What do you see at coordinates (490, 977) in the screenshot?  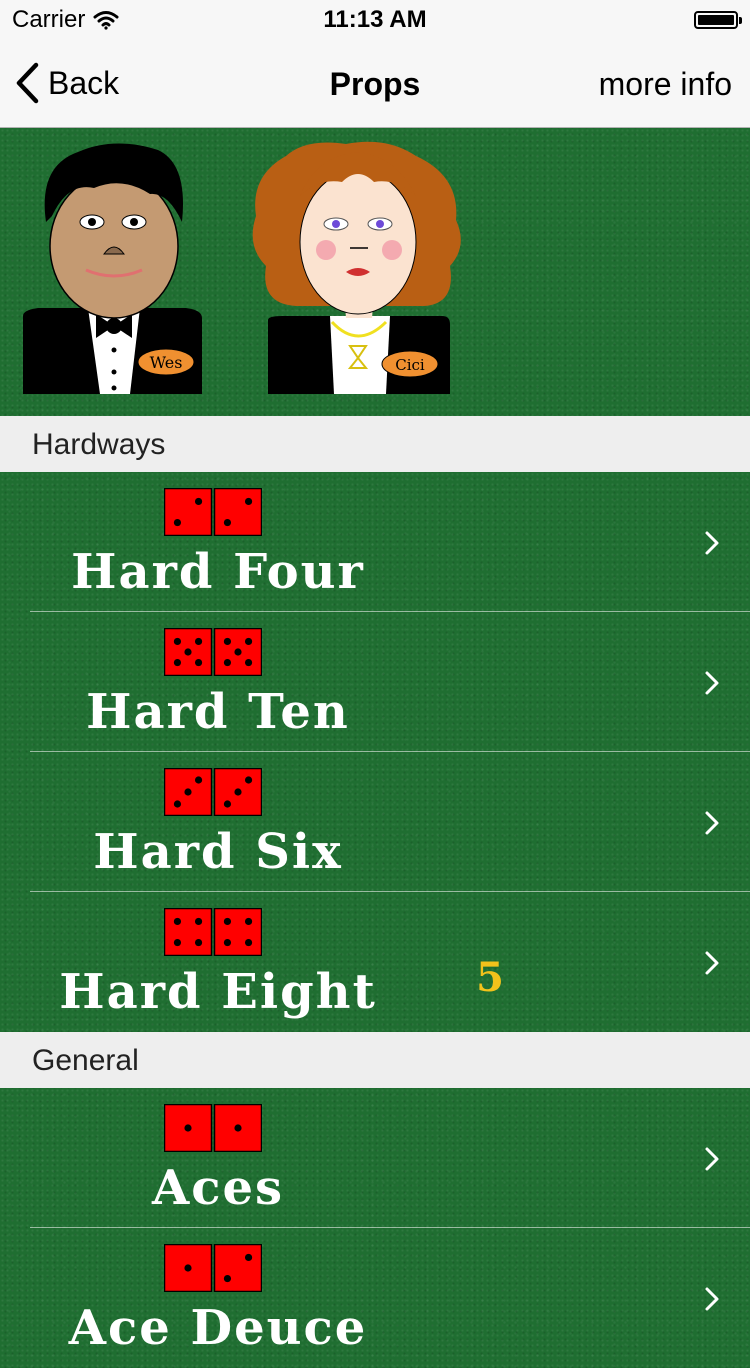 I see `bet-count-badge: 5` at bounding box center [490, 977].